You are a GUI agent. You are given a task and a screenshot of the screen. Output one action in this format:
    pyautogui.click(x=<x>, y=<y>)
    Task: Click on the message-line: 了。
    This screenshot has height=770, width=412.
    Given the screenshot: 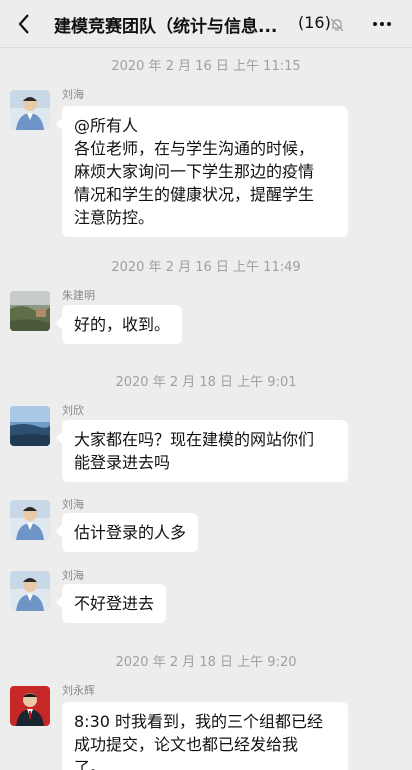 What is the action you would take?
    pyautogui.click(x=90, y=764)
    